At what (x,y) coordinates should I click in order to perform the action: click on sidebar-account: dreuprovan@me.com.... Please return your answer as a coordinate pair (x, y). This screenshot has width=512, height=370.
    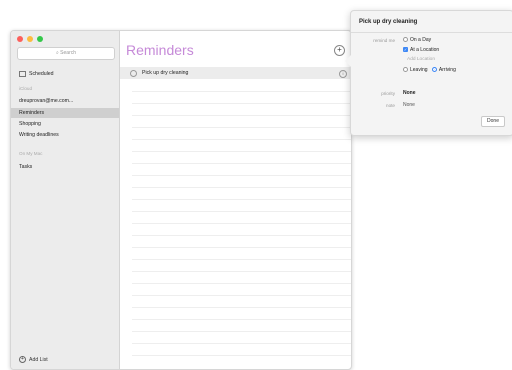
    Looking at the image, I should click on (65, 101).